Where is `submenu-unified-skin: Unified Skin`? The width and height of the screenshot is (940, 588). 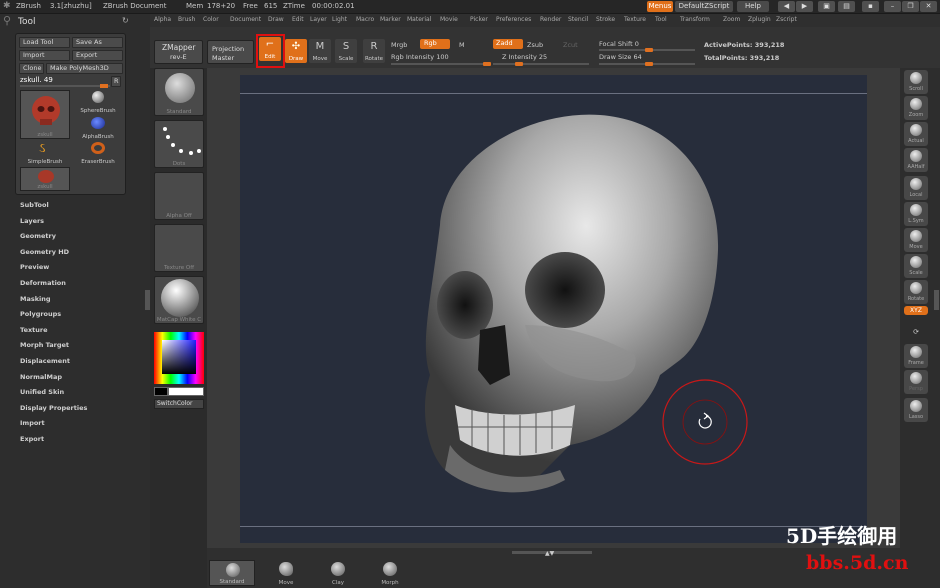 submenu-unified-skin: Unified Skin is located at coordinates (42, 392).